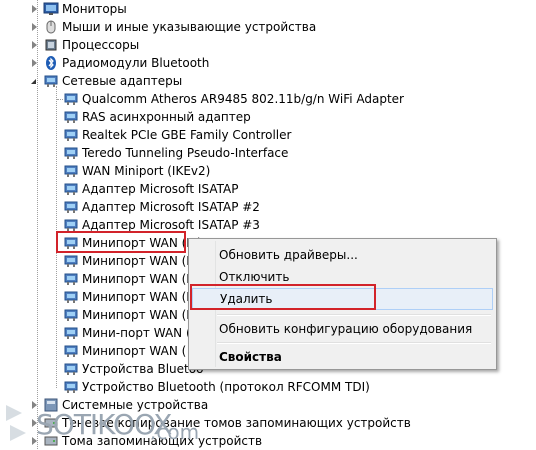 Image resolution: width=536 pixels, height=450 pixels. What do you see at coordinates (254, 277) in the screenshot?
I see `menu-item-label: Отключить` at bounding box center [254, 277].